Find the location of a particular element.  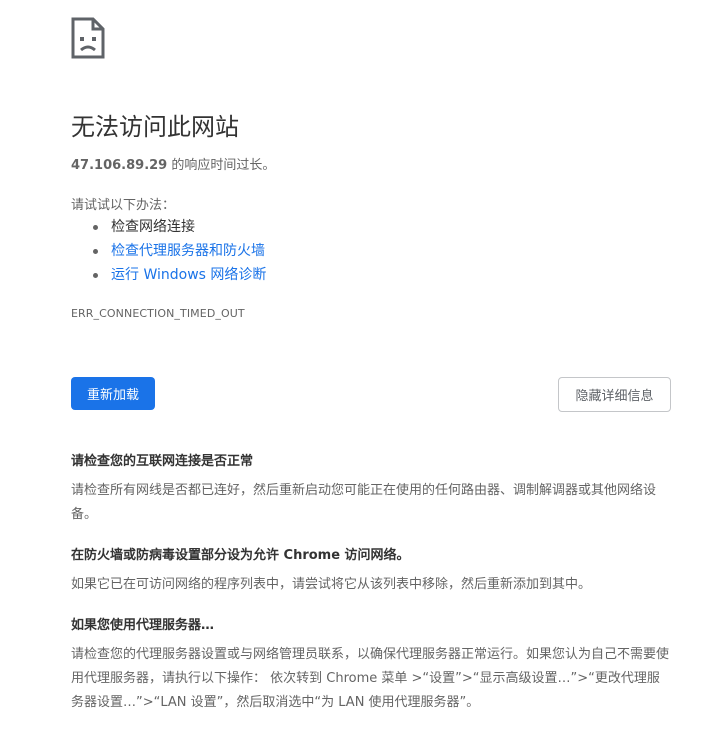

error-summary: 47.106.89.29 的响应时间过长。 is located at coordinates (173, 163).